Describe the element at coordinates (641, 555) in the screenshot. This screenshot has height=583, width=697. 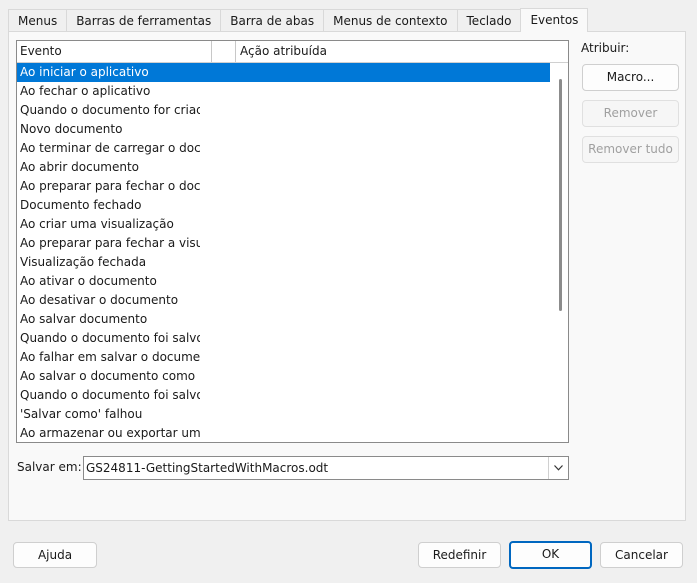
I see `cancel-button: Cancelar` at that location.